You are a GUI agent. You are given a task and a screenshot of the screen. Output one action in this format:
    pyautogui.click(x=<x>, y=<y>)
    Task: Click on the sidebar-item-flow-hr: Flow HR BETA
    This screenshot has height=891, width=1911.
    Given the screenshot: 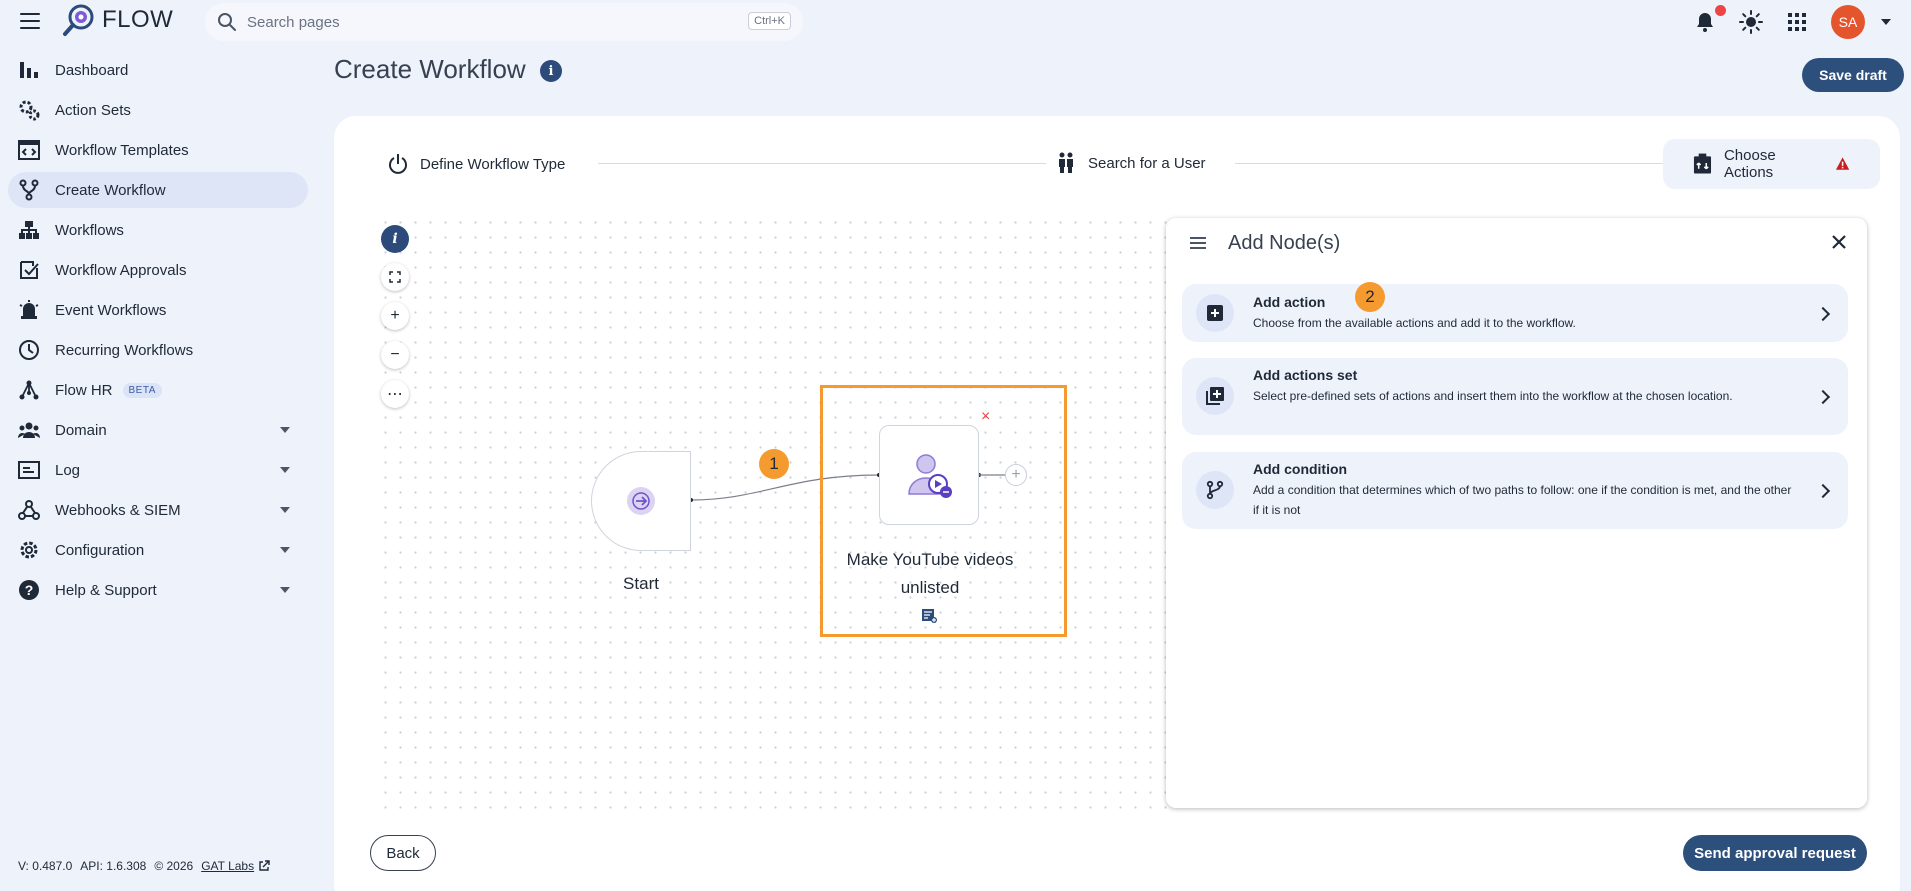 What is the action you would take?
    pyautogui.click(x=158, y=390)
    